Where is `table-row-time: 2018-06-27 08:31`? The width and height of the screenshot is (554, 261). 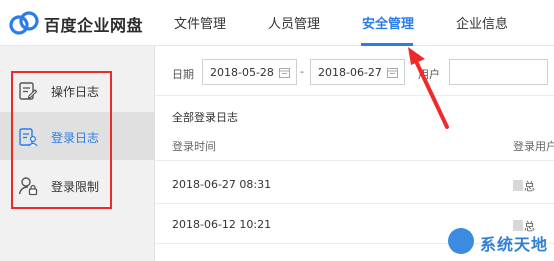 table-row-time: 2018-06-27 08:31 is located at coordinates (222, 184).